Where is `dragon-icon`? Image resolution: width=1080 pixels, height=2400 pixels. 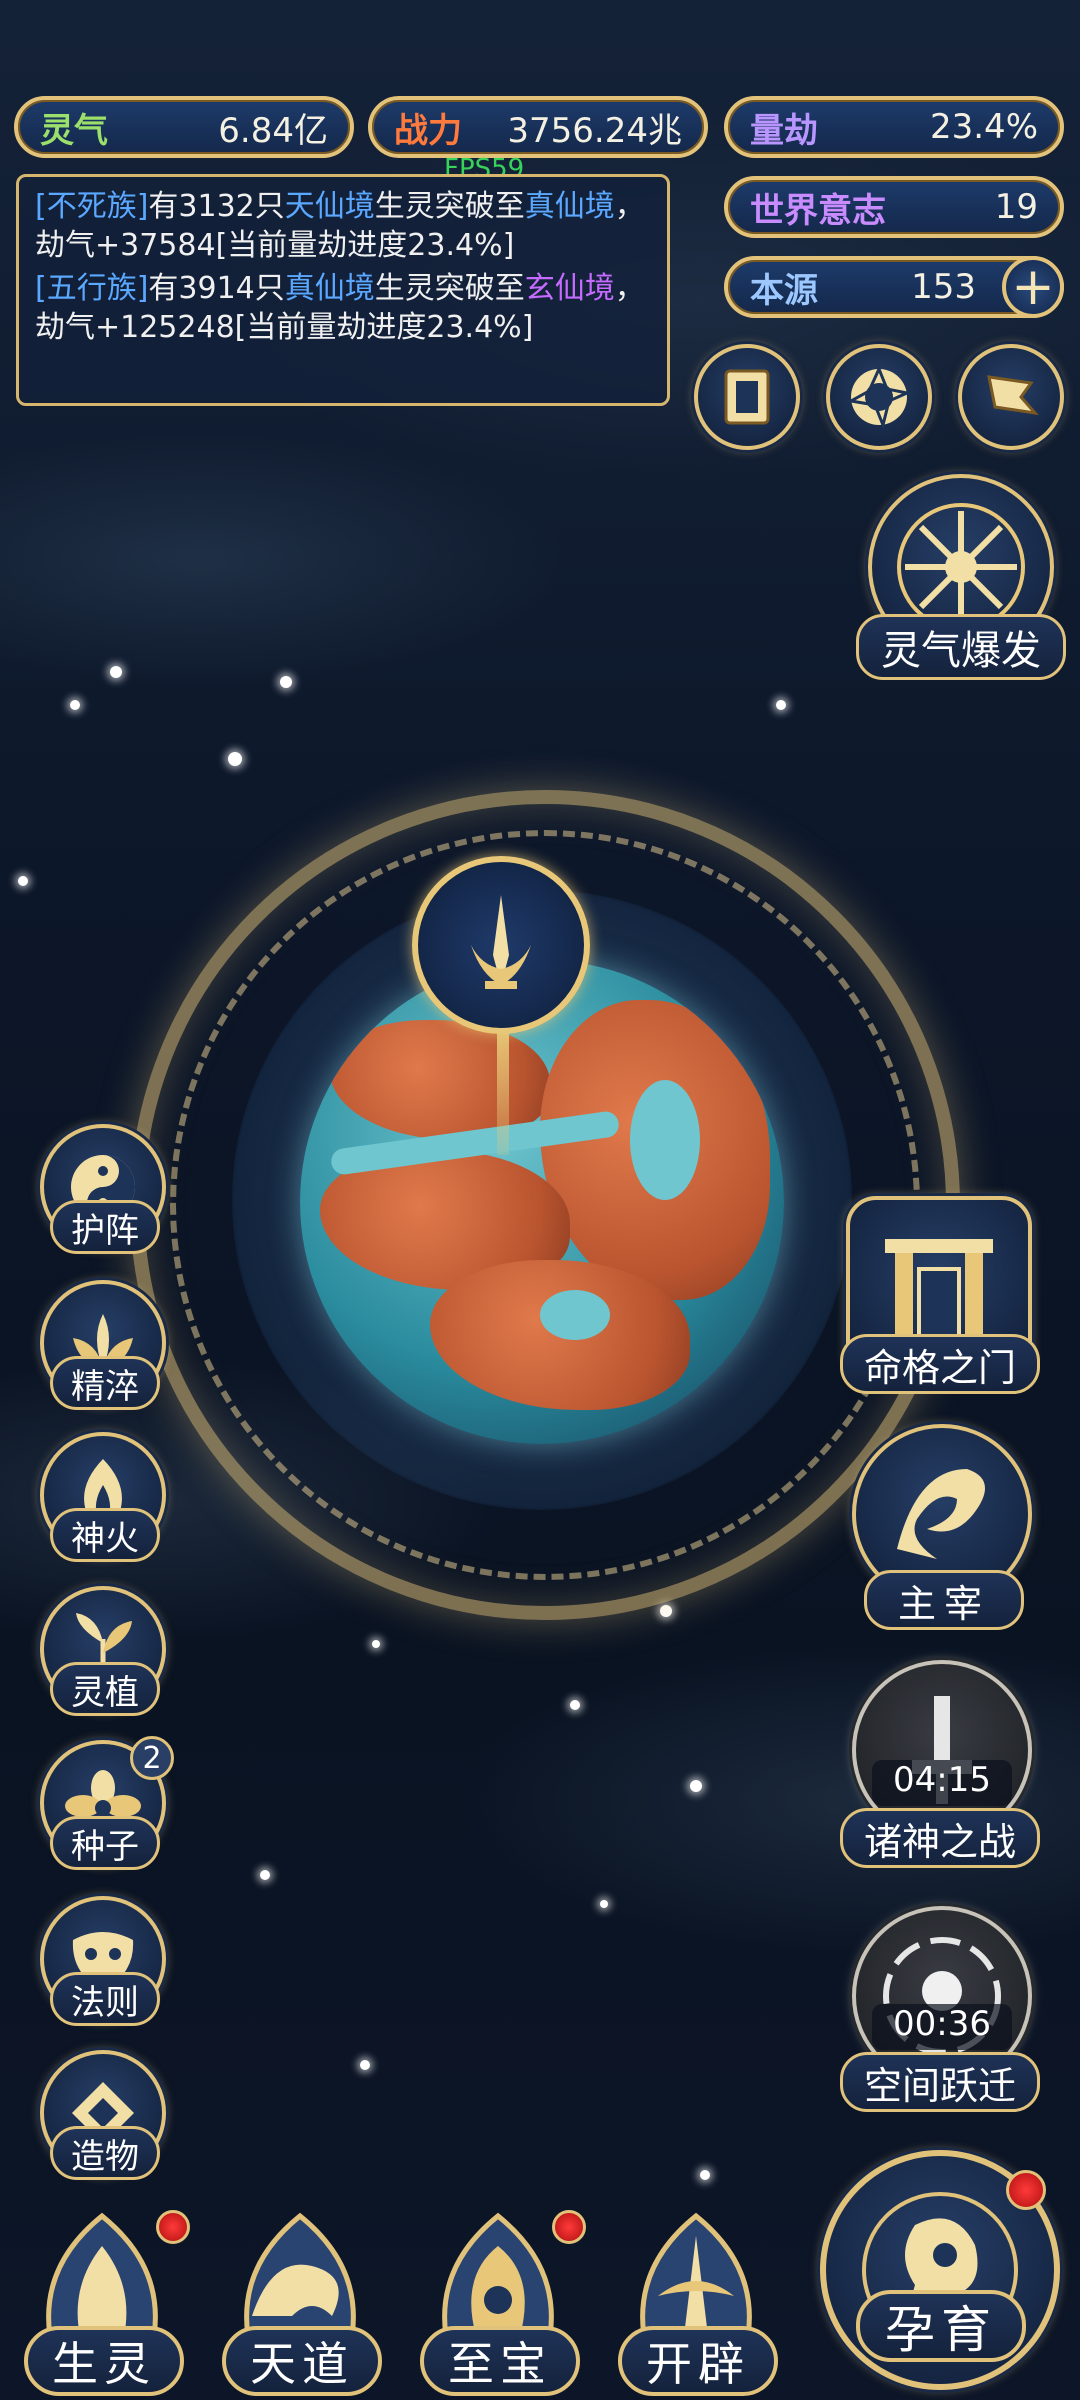 dragon-icon is located at coordinates (941, 1514).